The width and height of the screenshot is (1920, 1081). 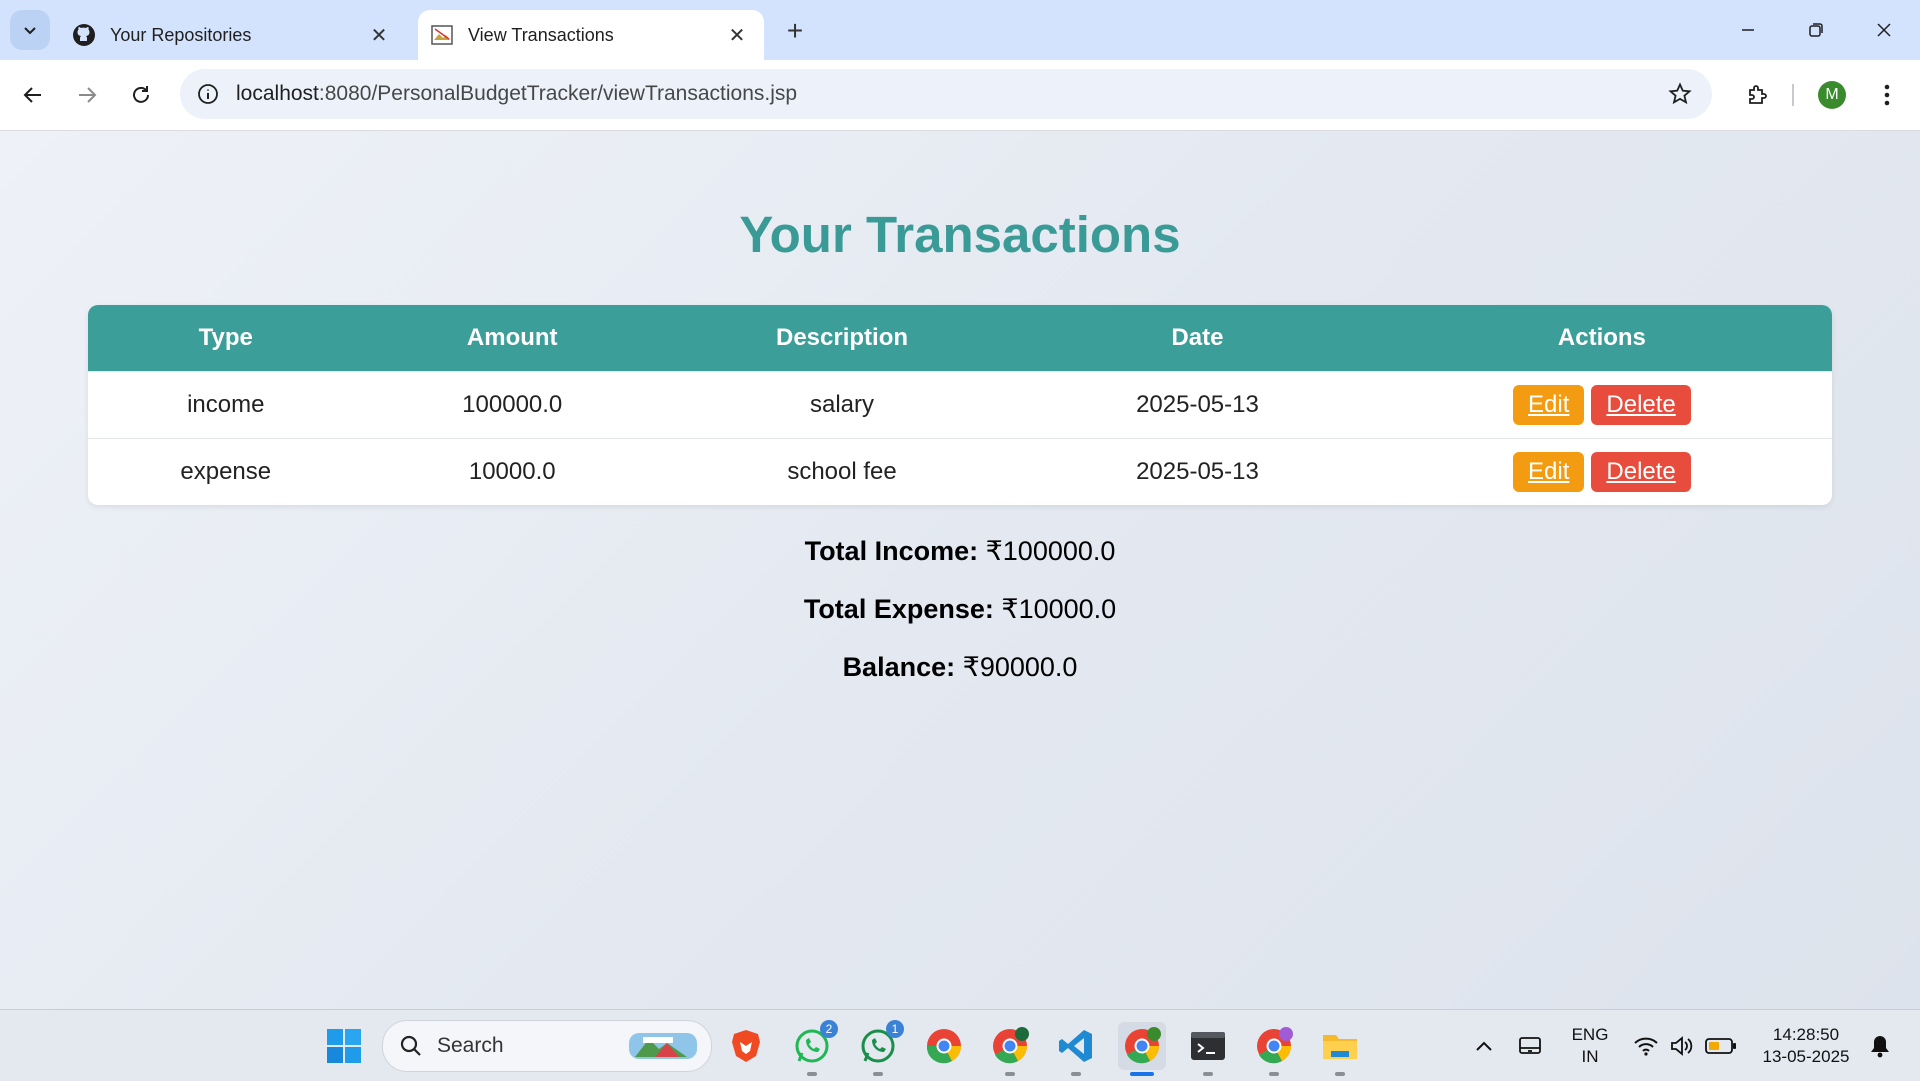 I want to click on wifi-status, so click(x=1646, y=1046).